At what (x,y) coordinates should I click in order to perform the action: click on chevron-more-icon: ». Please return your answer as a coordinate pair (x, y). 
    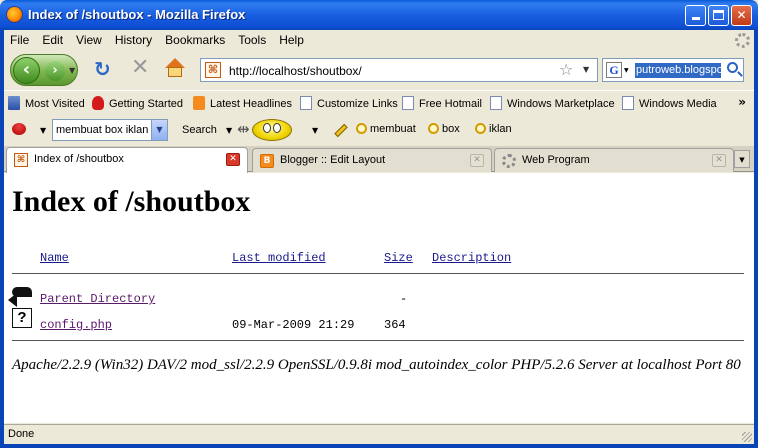
    Looking at the image, I should click on (742, 102).